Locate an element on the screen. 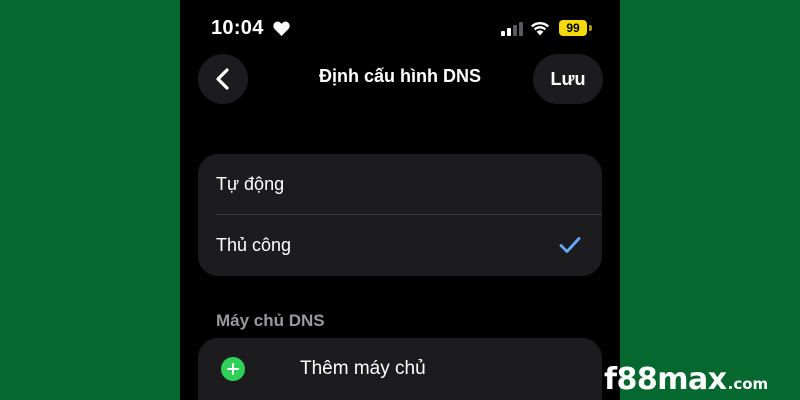  dns-servers-header: Máy chủ DNS is located at coordinates (270, 320).